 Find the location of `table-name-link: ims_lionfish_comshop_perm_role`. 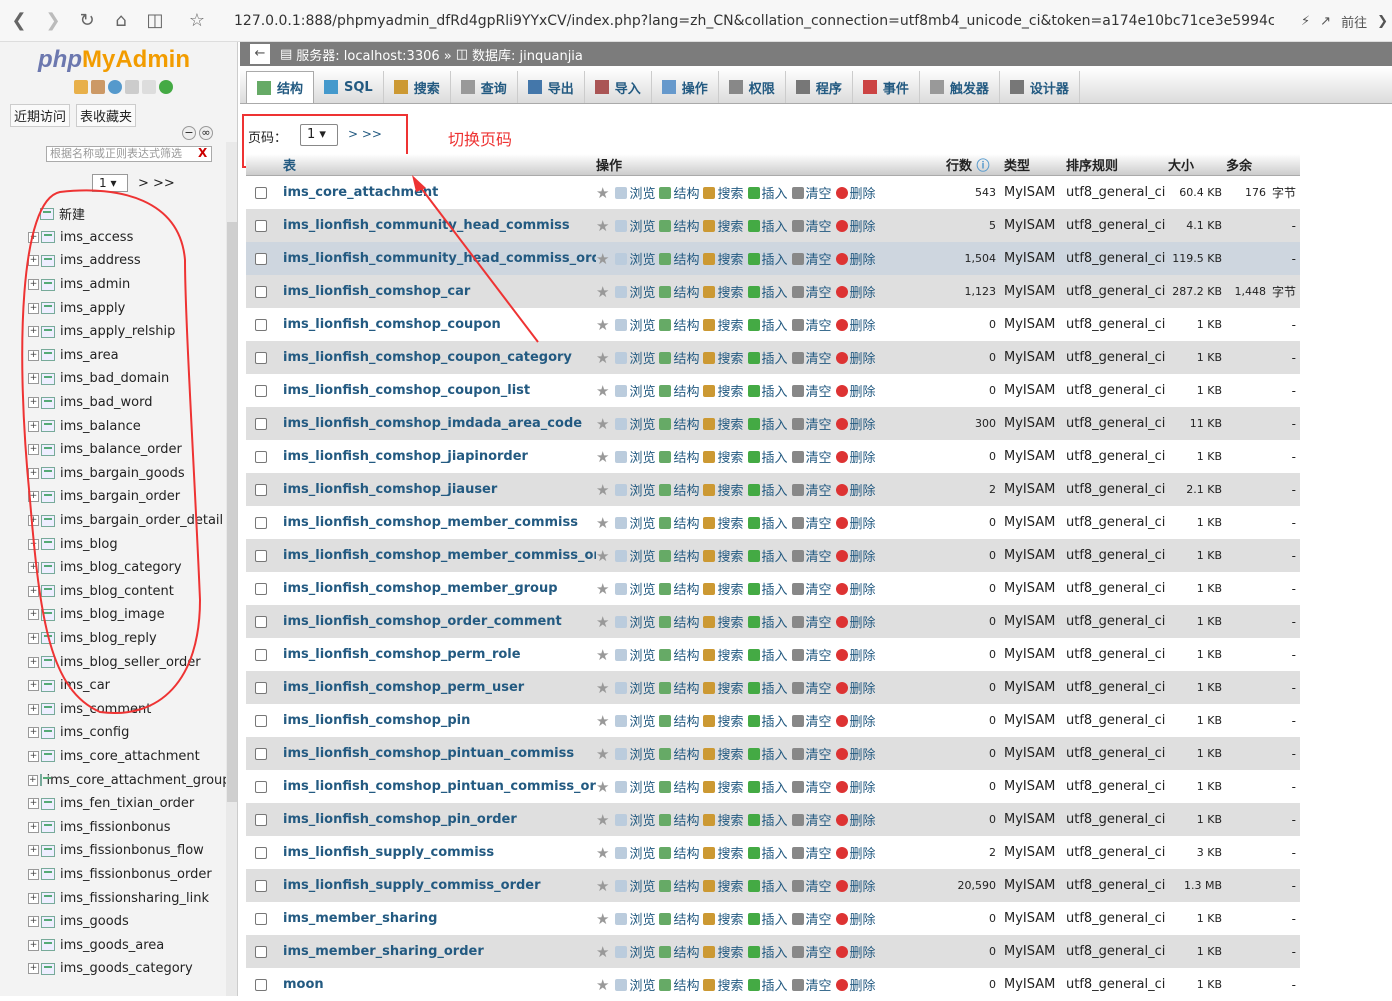

table-name-link: ims_lionfish_comshop_perm_role is located at coordinates (436, 654).